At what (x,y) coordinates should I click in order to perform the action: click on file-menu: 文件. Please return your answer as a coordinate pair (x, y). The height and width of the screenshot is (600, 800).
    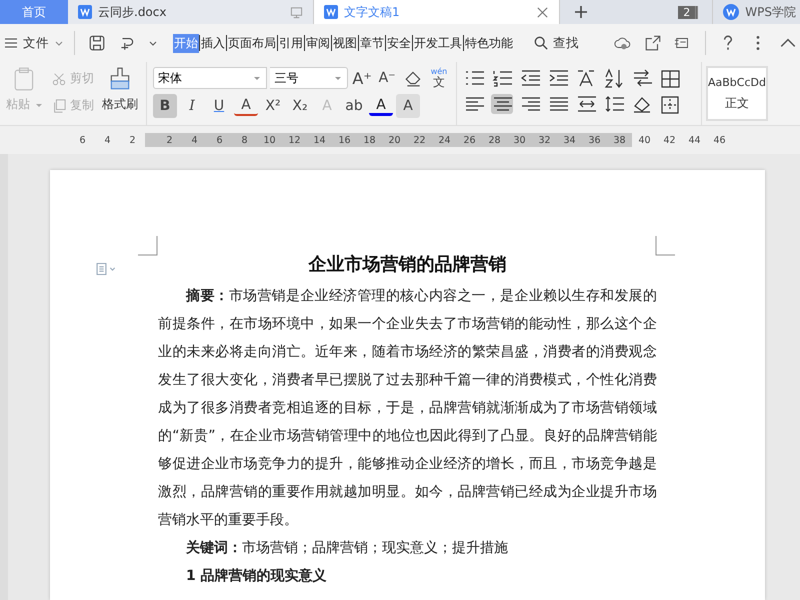
    Looking at the image, I should click on (34, 43).